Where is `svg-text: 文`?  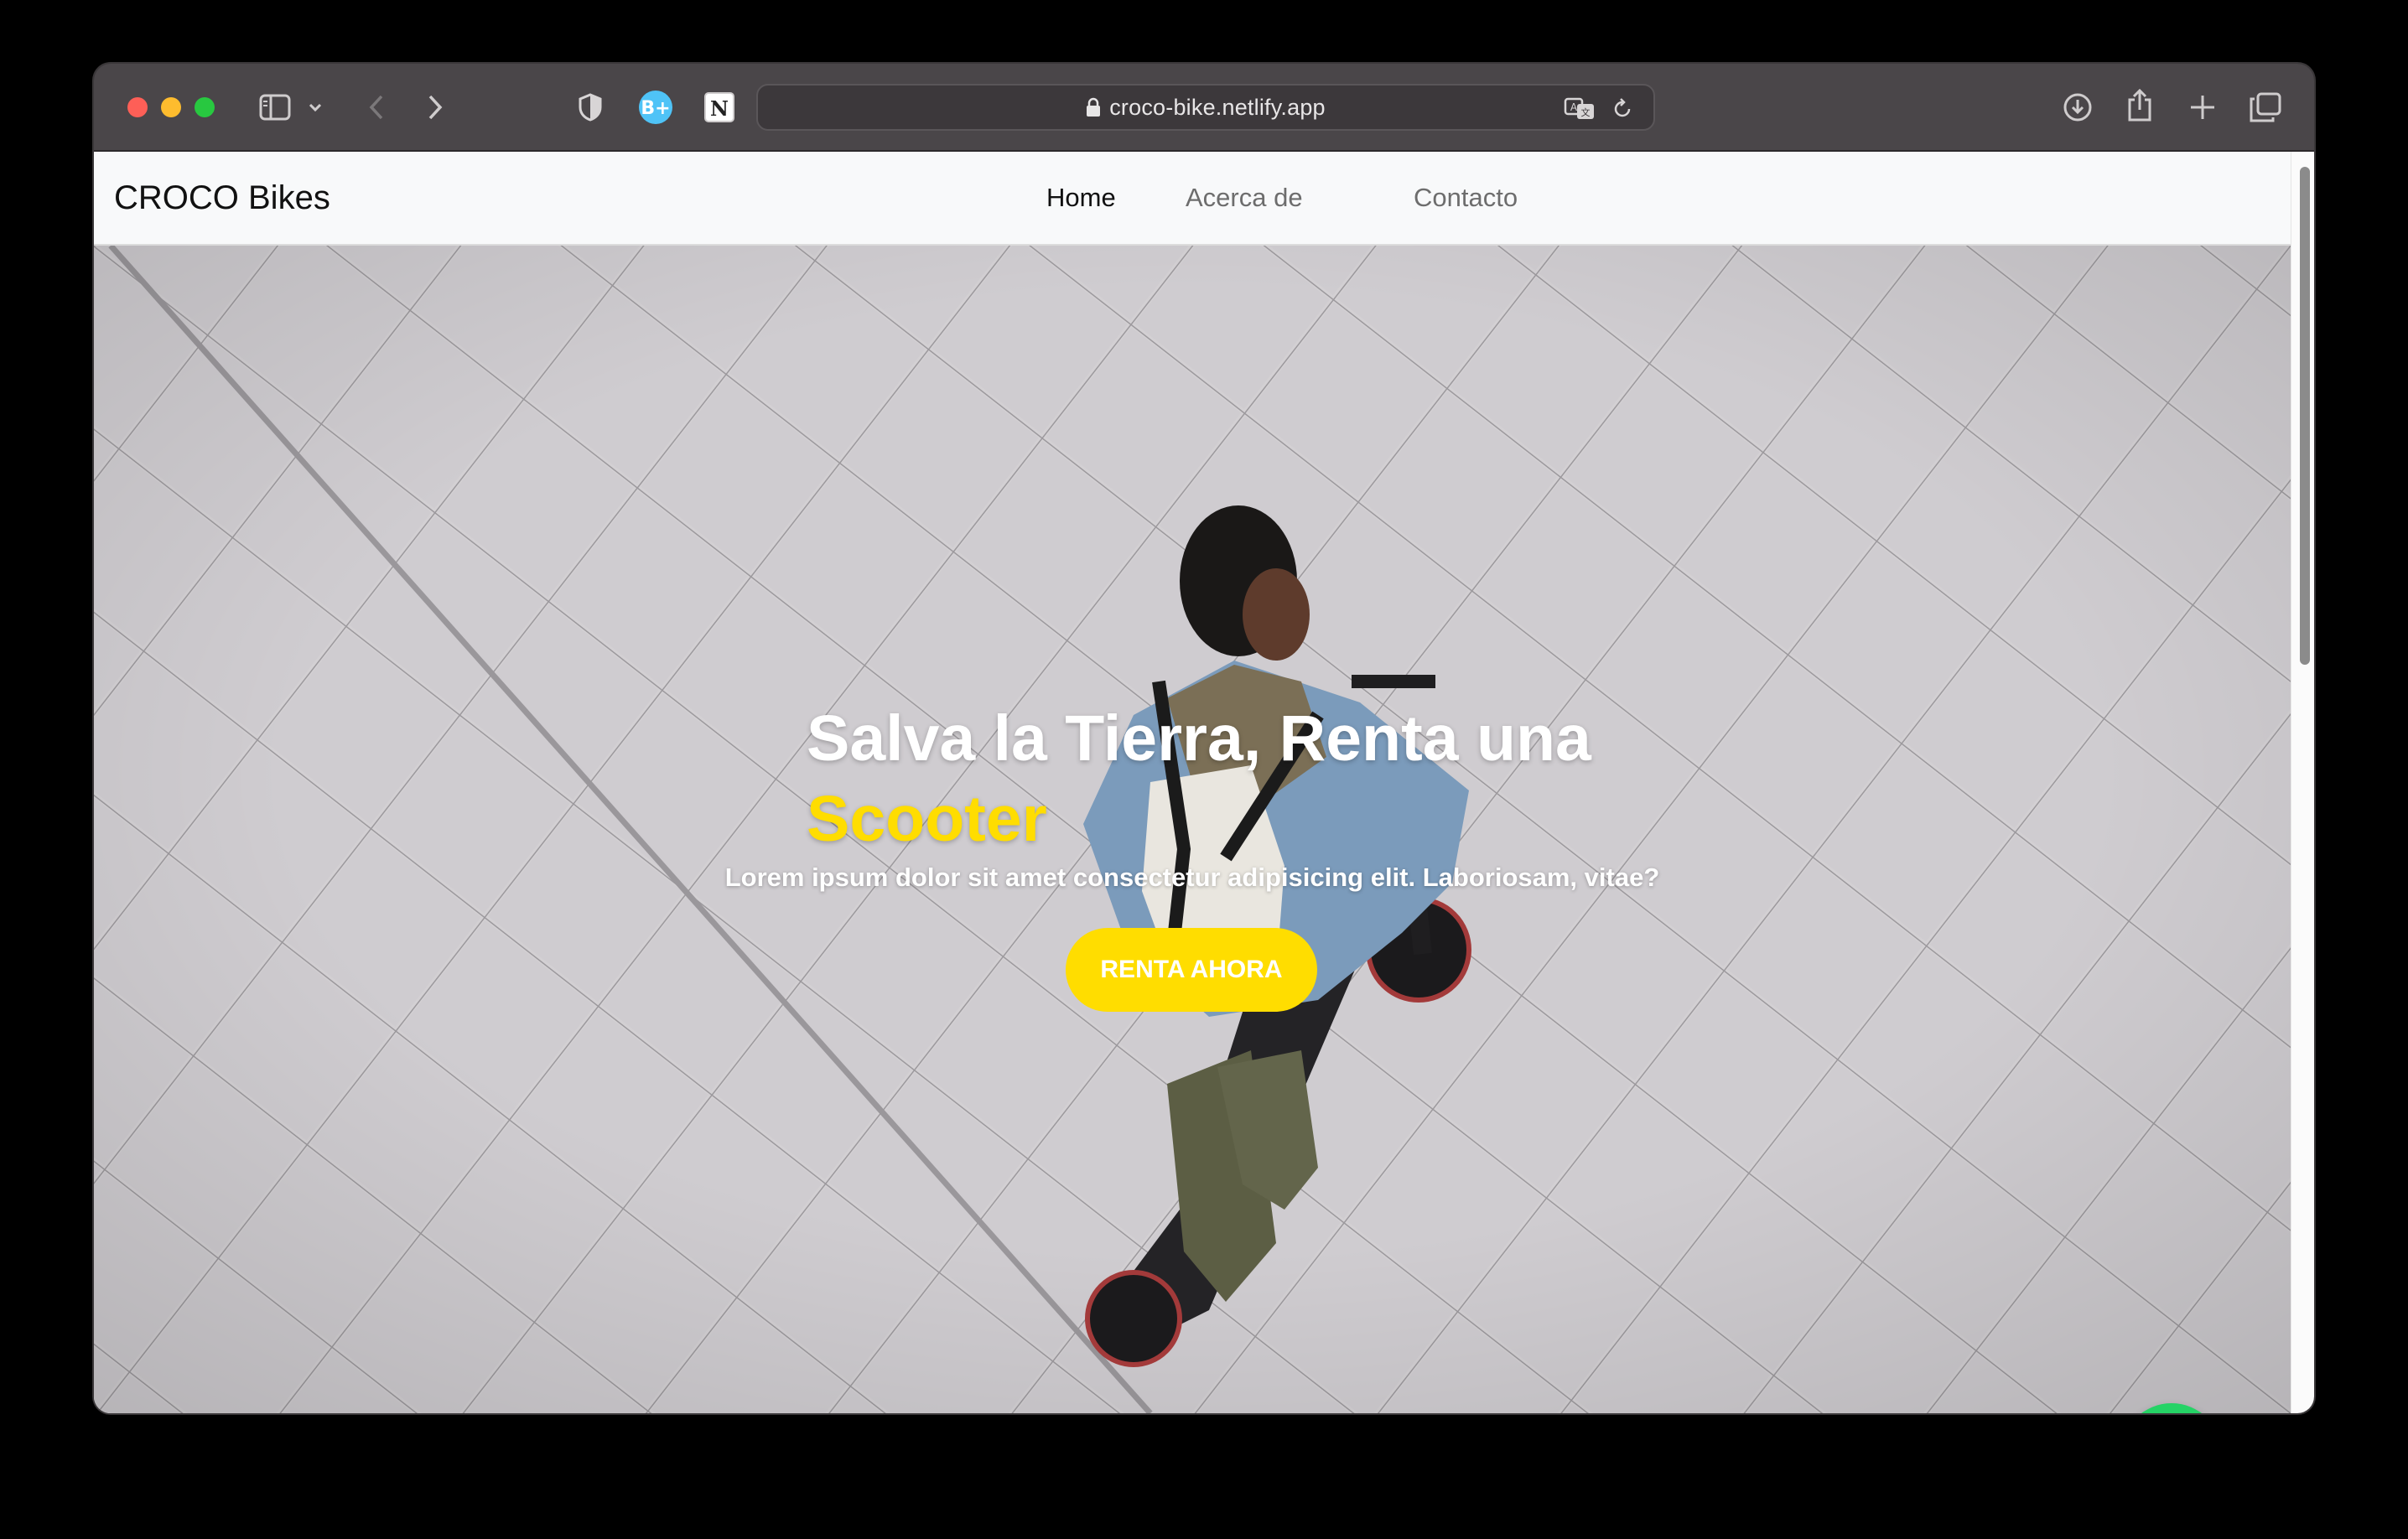
svg-text: 文 is located at coordinates (1586, 112).